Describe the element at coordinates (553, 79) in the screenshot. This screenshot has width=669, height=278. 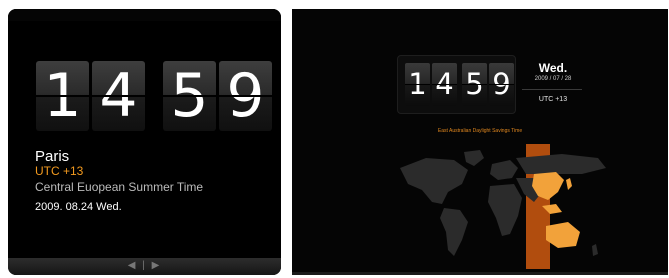
I see `date-label: 2009 / 07 / 28` at that location.